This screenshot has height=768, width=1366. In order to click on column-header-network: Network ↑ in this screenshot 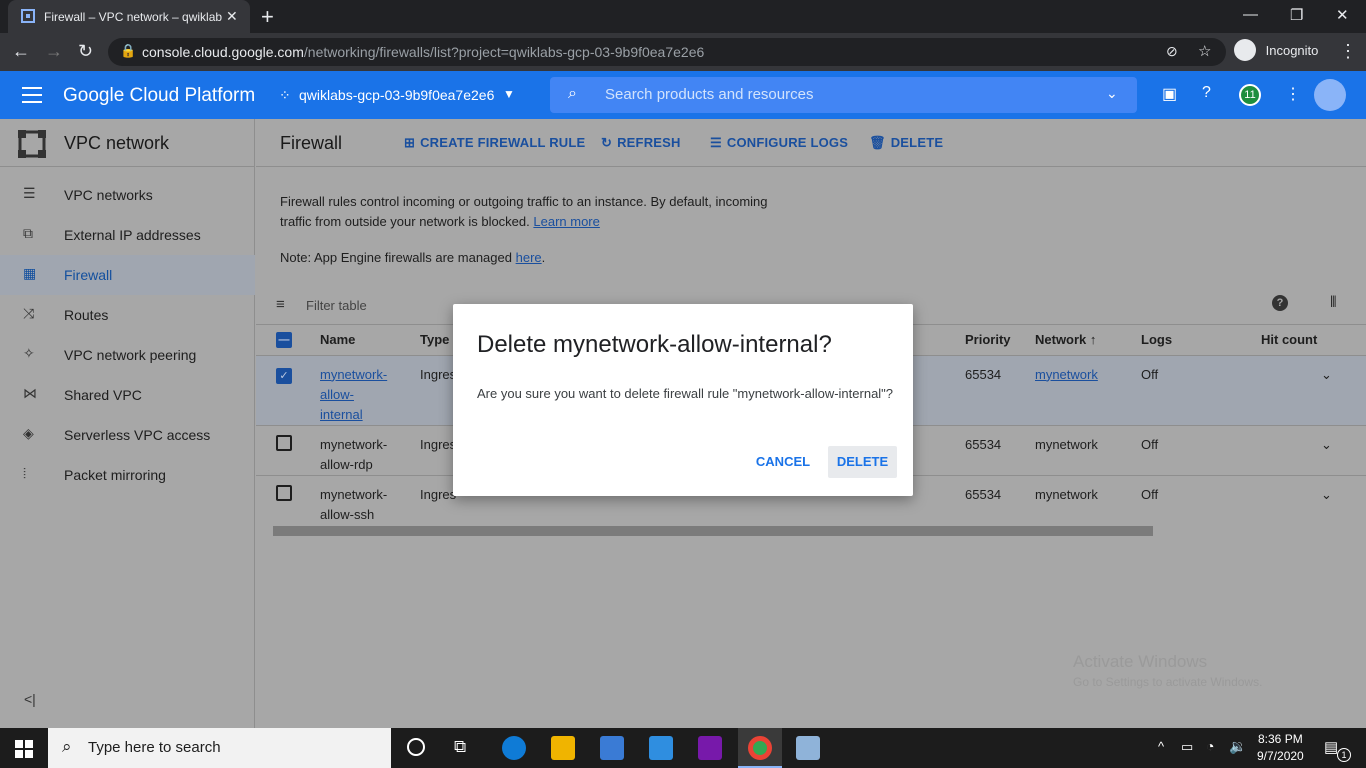, I will do `click(1088, 340)`.